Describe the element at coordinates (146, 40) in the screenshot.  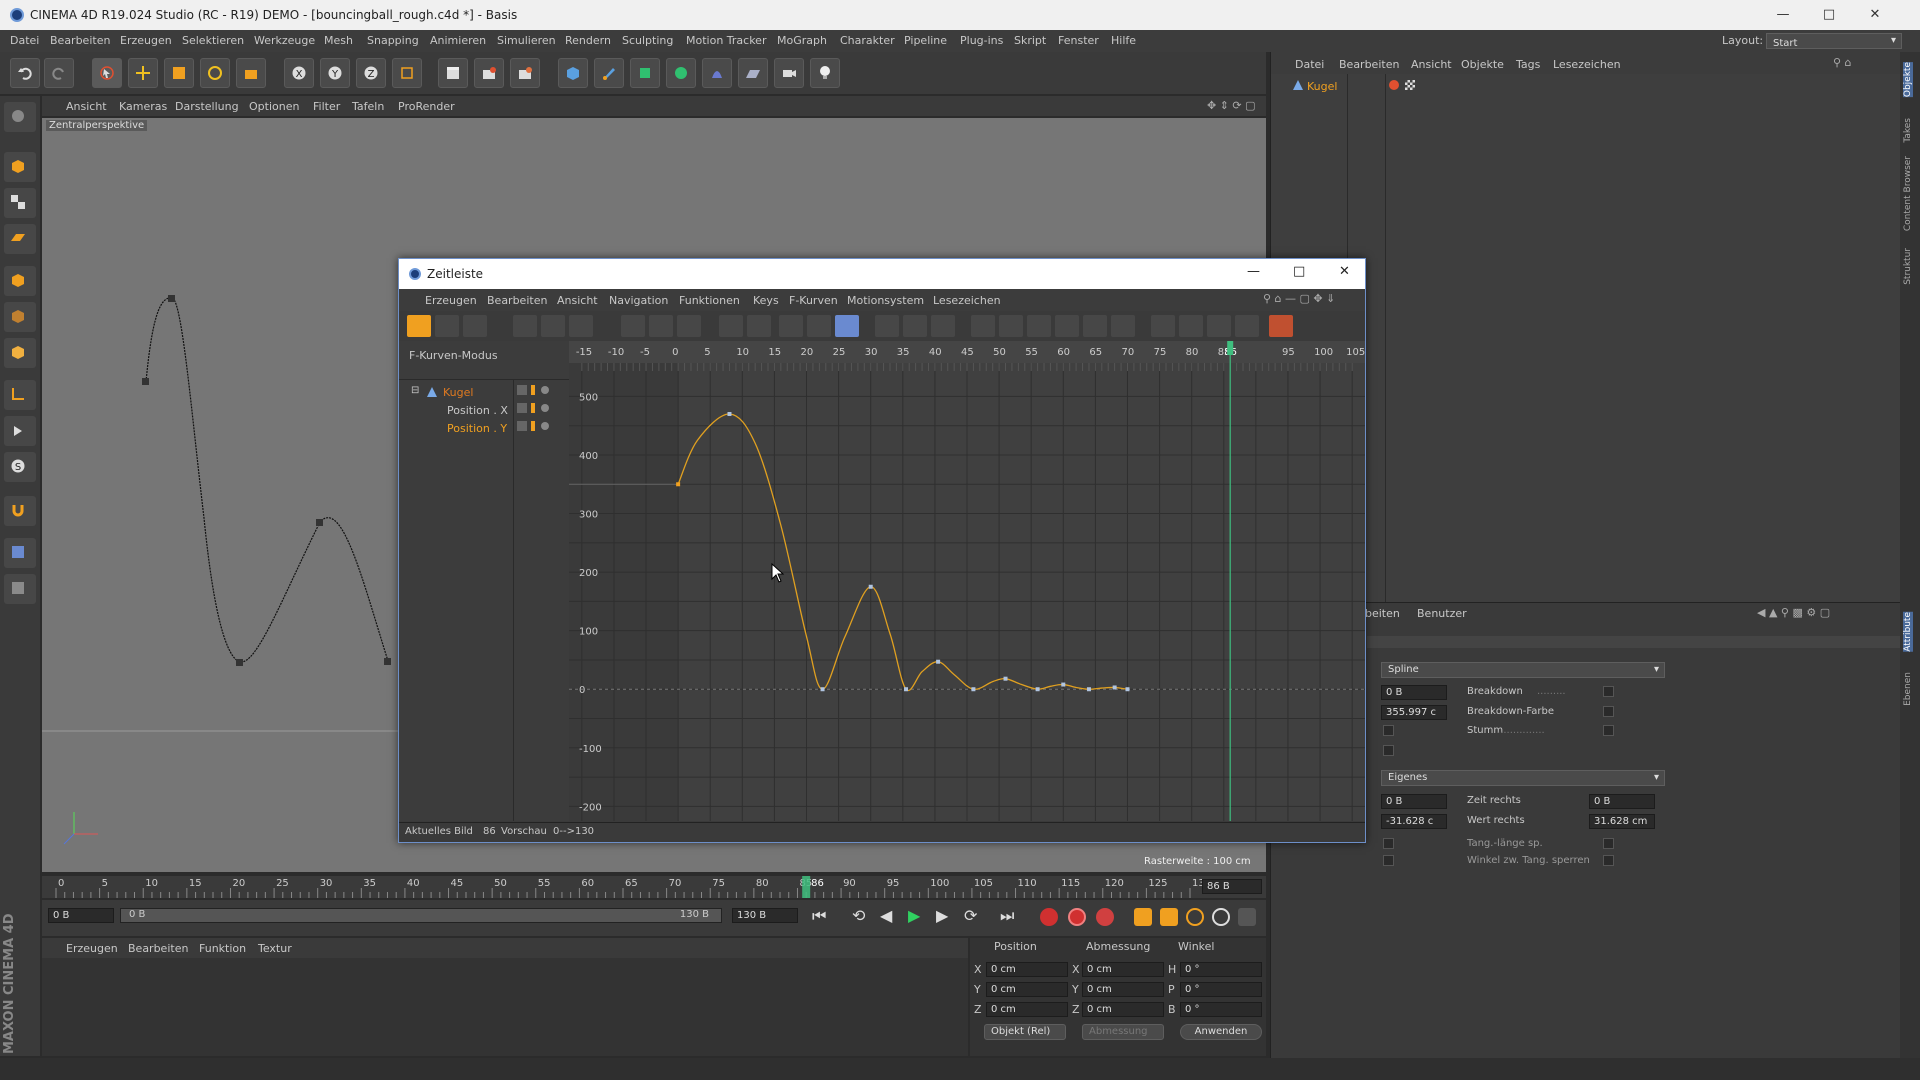
I see `menu-erzeugen: Erzeugen` at that location.